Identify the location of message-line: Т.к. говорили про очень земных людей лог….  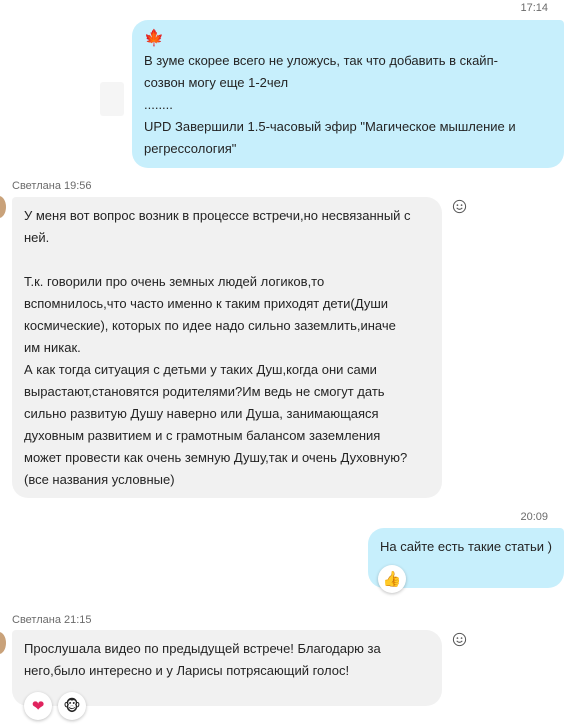
(174, 281).